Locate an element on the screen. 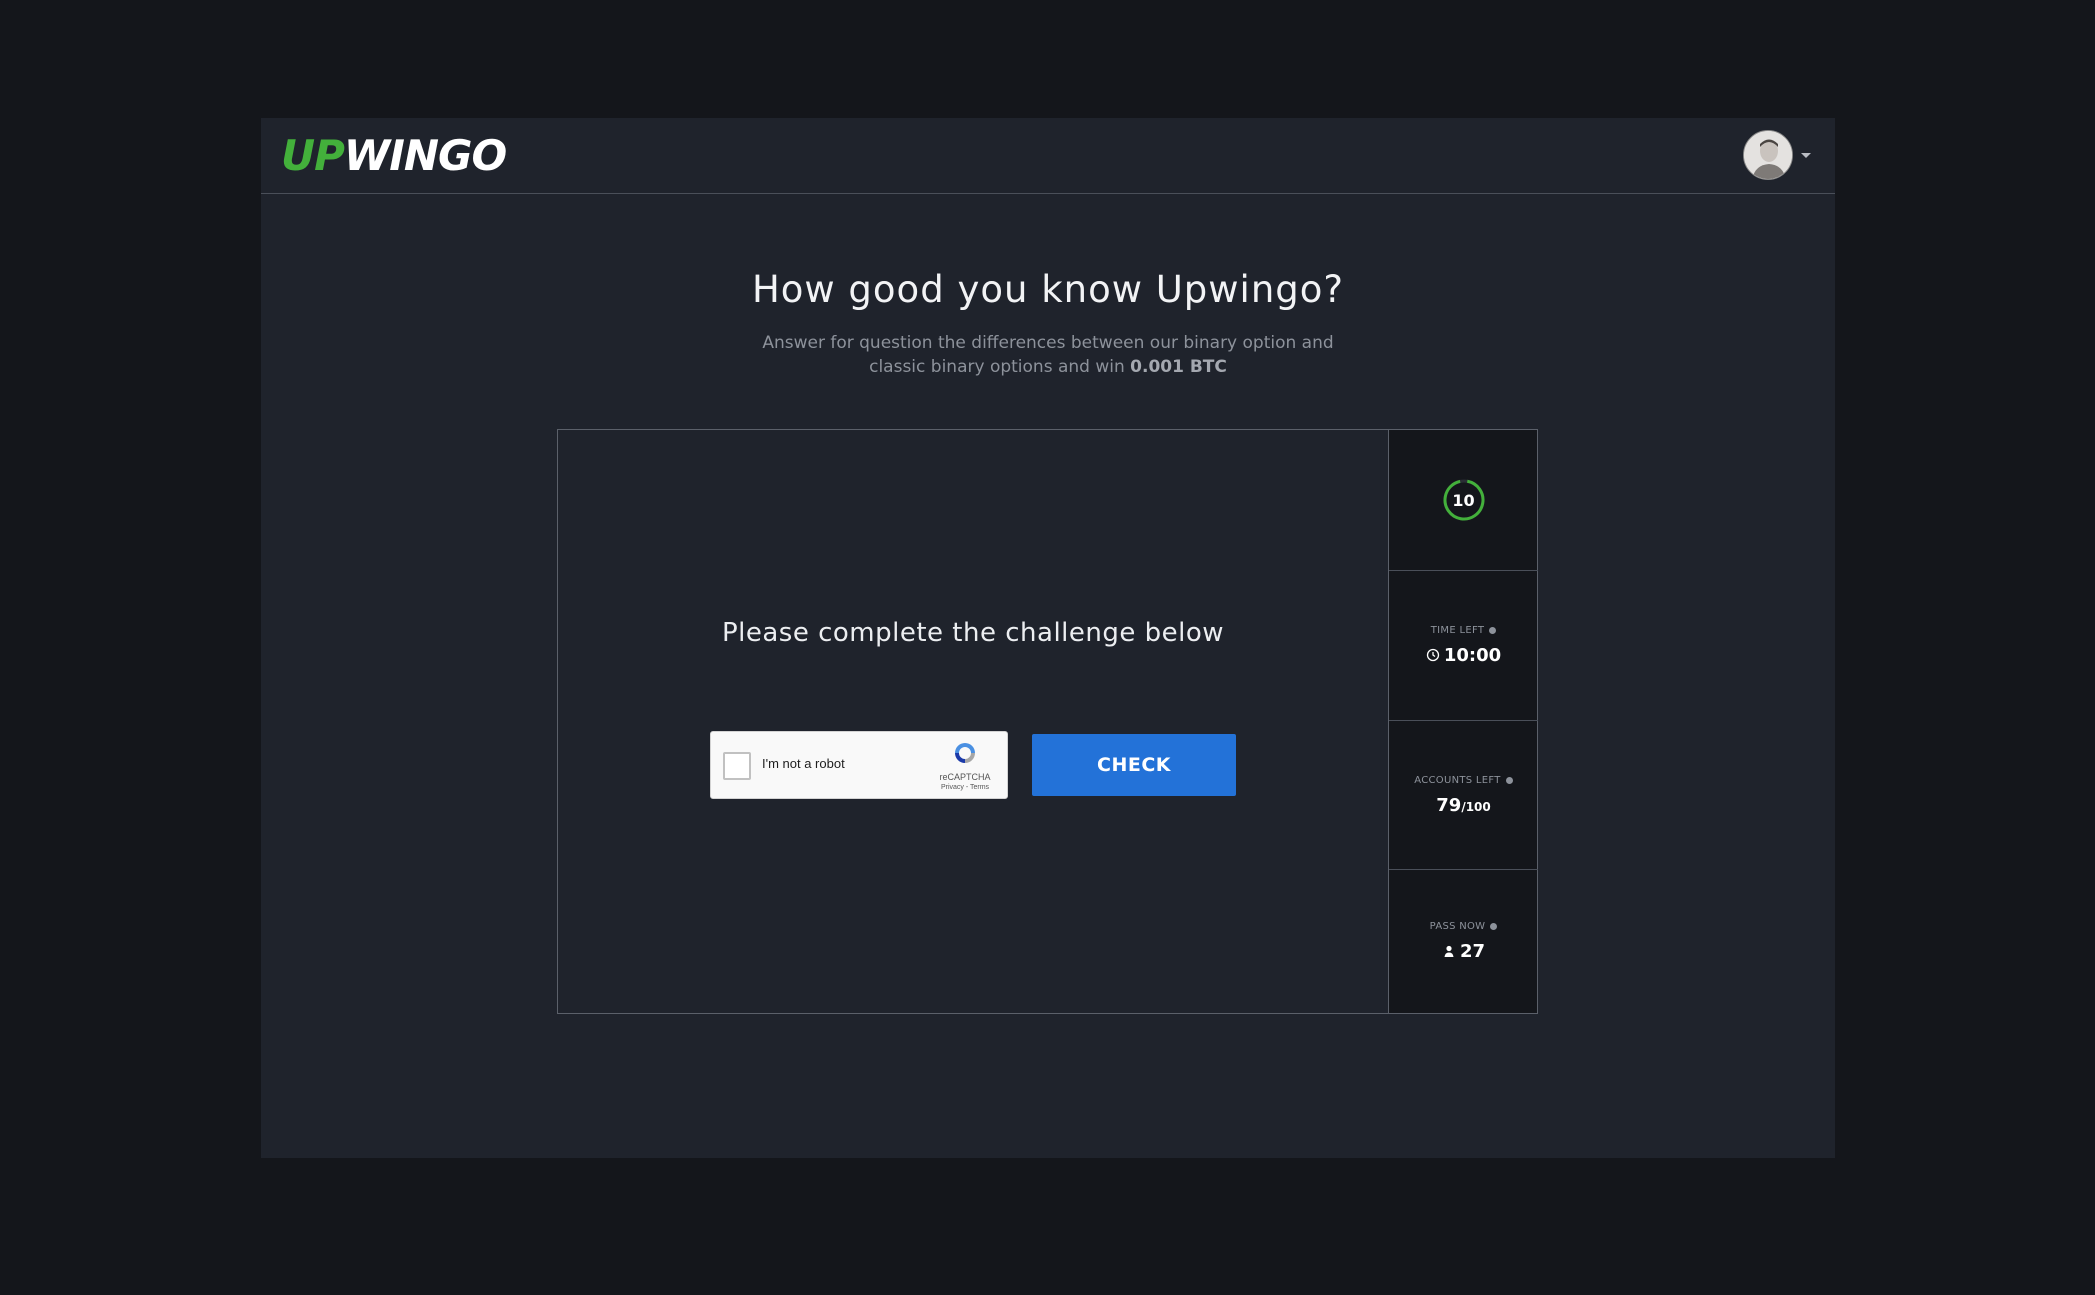 Image resolution: width=2095 pixels, height=1295 pixels. countdown-cell: 10 is located at coordinates (1463, 500).